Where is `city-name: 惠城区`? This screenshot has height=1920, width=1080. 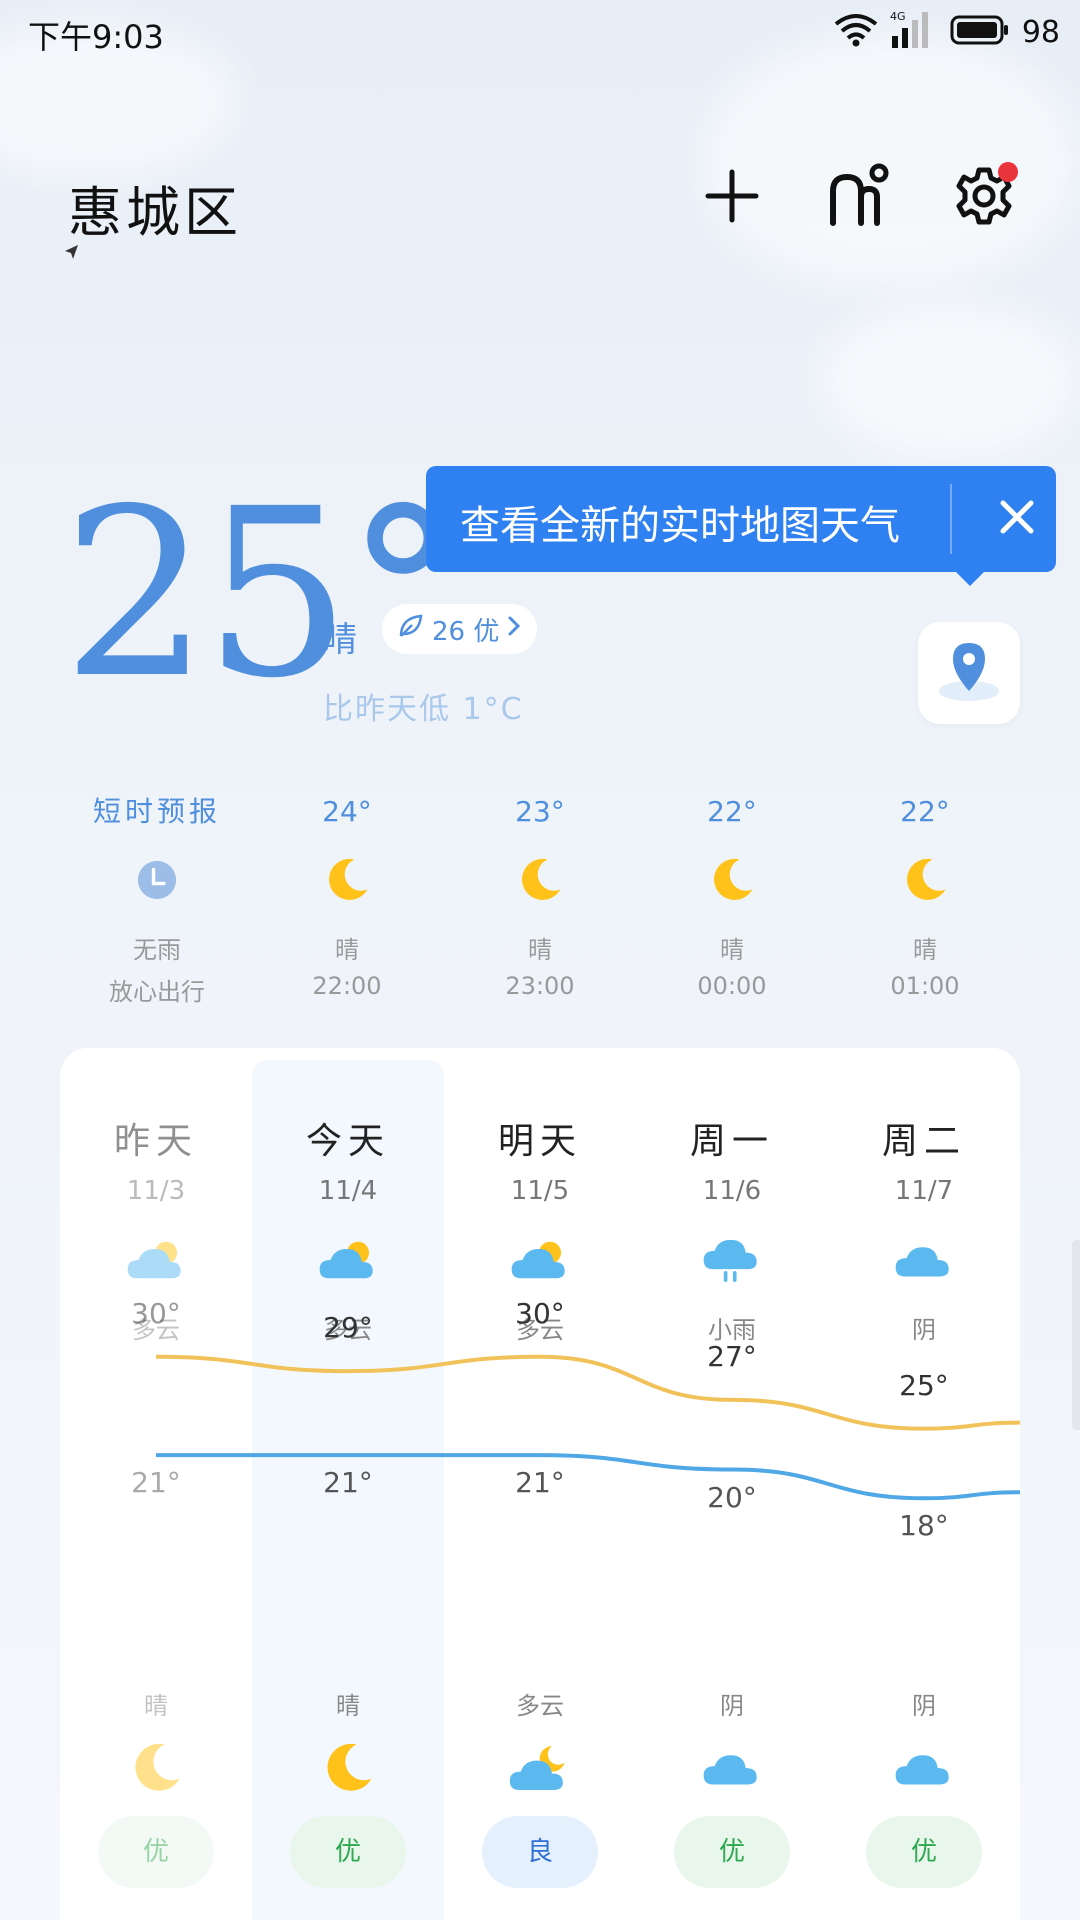
city-name: 惠城区 is located at coordinates (155, 207).